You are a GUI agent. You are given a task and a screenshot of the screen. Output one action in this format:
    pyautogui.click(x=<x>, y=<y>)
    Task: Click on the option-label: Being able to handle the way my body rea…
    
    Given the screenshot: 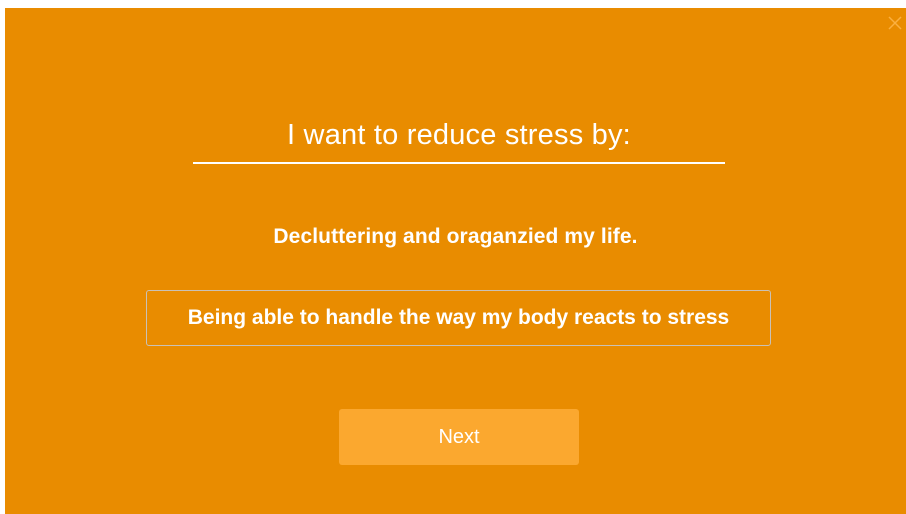 What is the action you would take?
    pyautogui.click(x=458, y=317)
    